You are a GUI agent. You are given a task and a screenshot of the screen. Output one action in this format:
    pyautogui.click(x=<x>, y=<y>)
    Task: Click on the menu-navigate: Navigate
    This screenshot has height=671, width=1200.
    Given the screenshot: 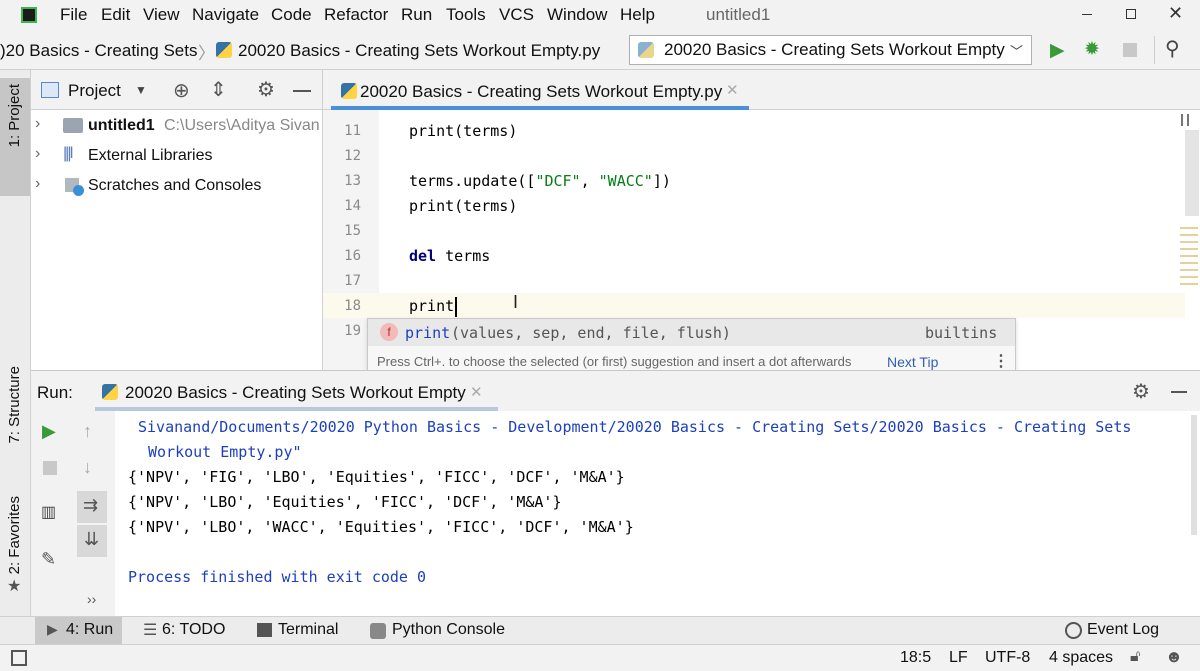 What is the action you would take?
    pyautogui.click(x=225, y=15)
    